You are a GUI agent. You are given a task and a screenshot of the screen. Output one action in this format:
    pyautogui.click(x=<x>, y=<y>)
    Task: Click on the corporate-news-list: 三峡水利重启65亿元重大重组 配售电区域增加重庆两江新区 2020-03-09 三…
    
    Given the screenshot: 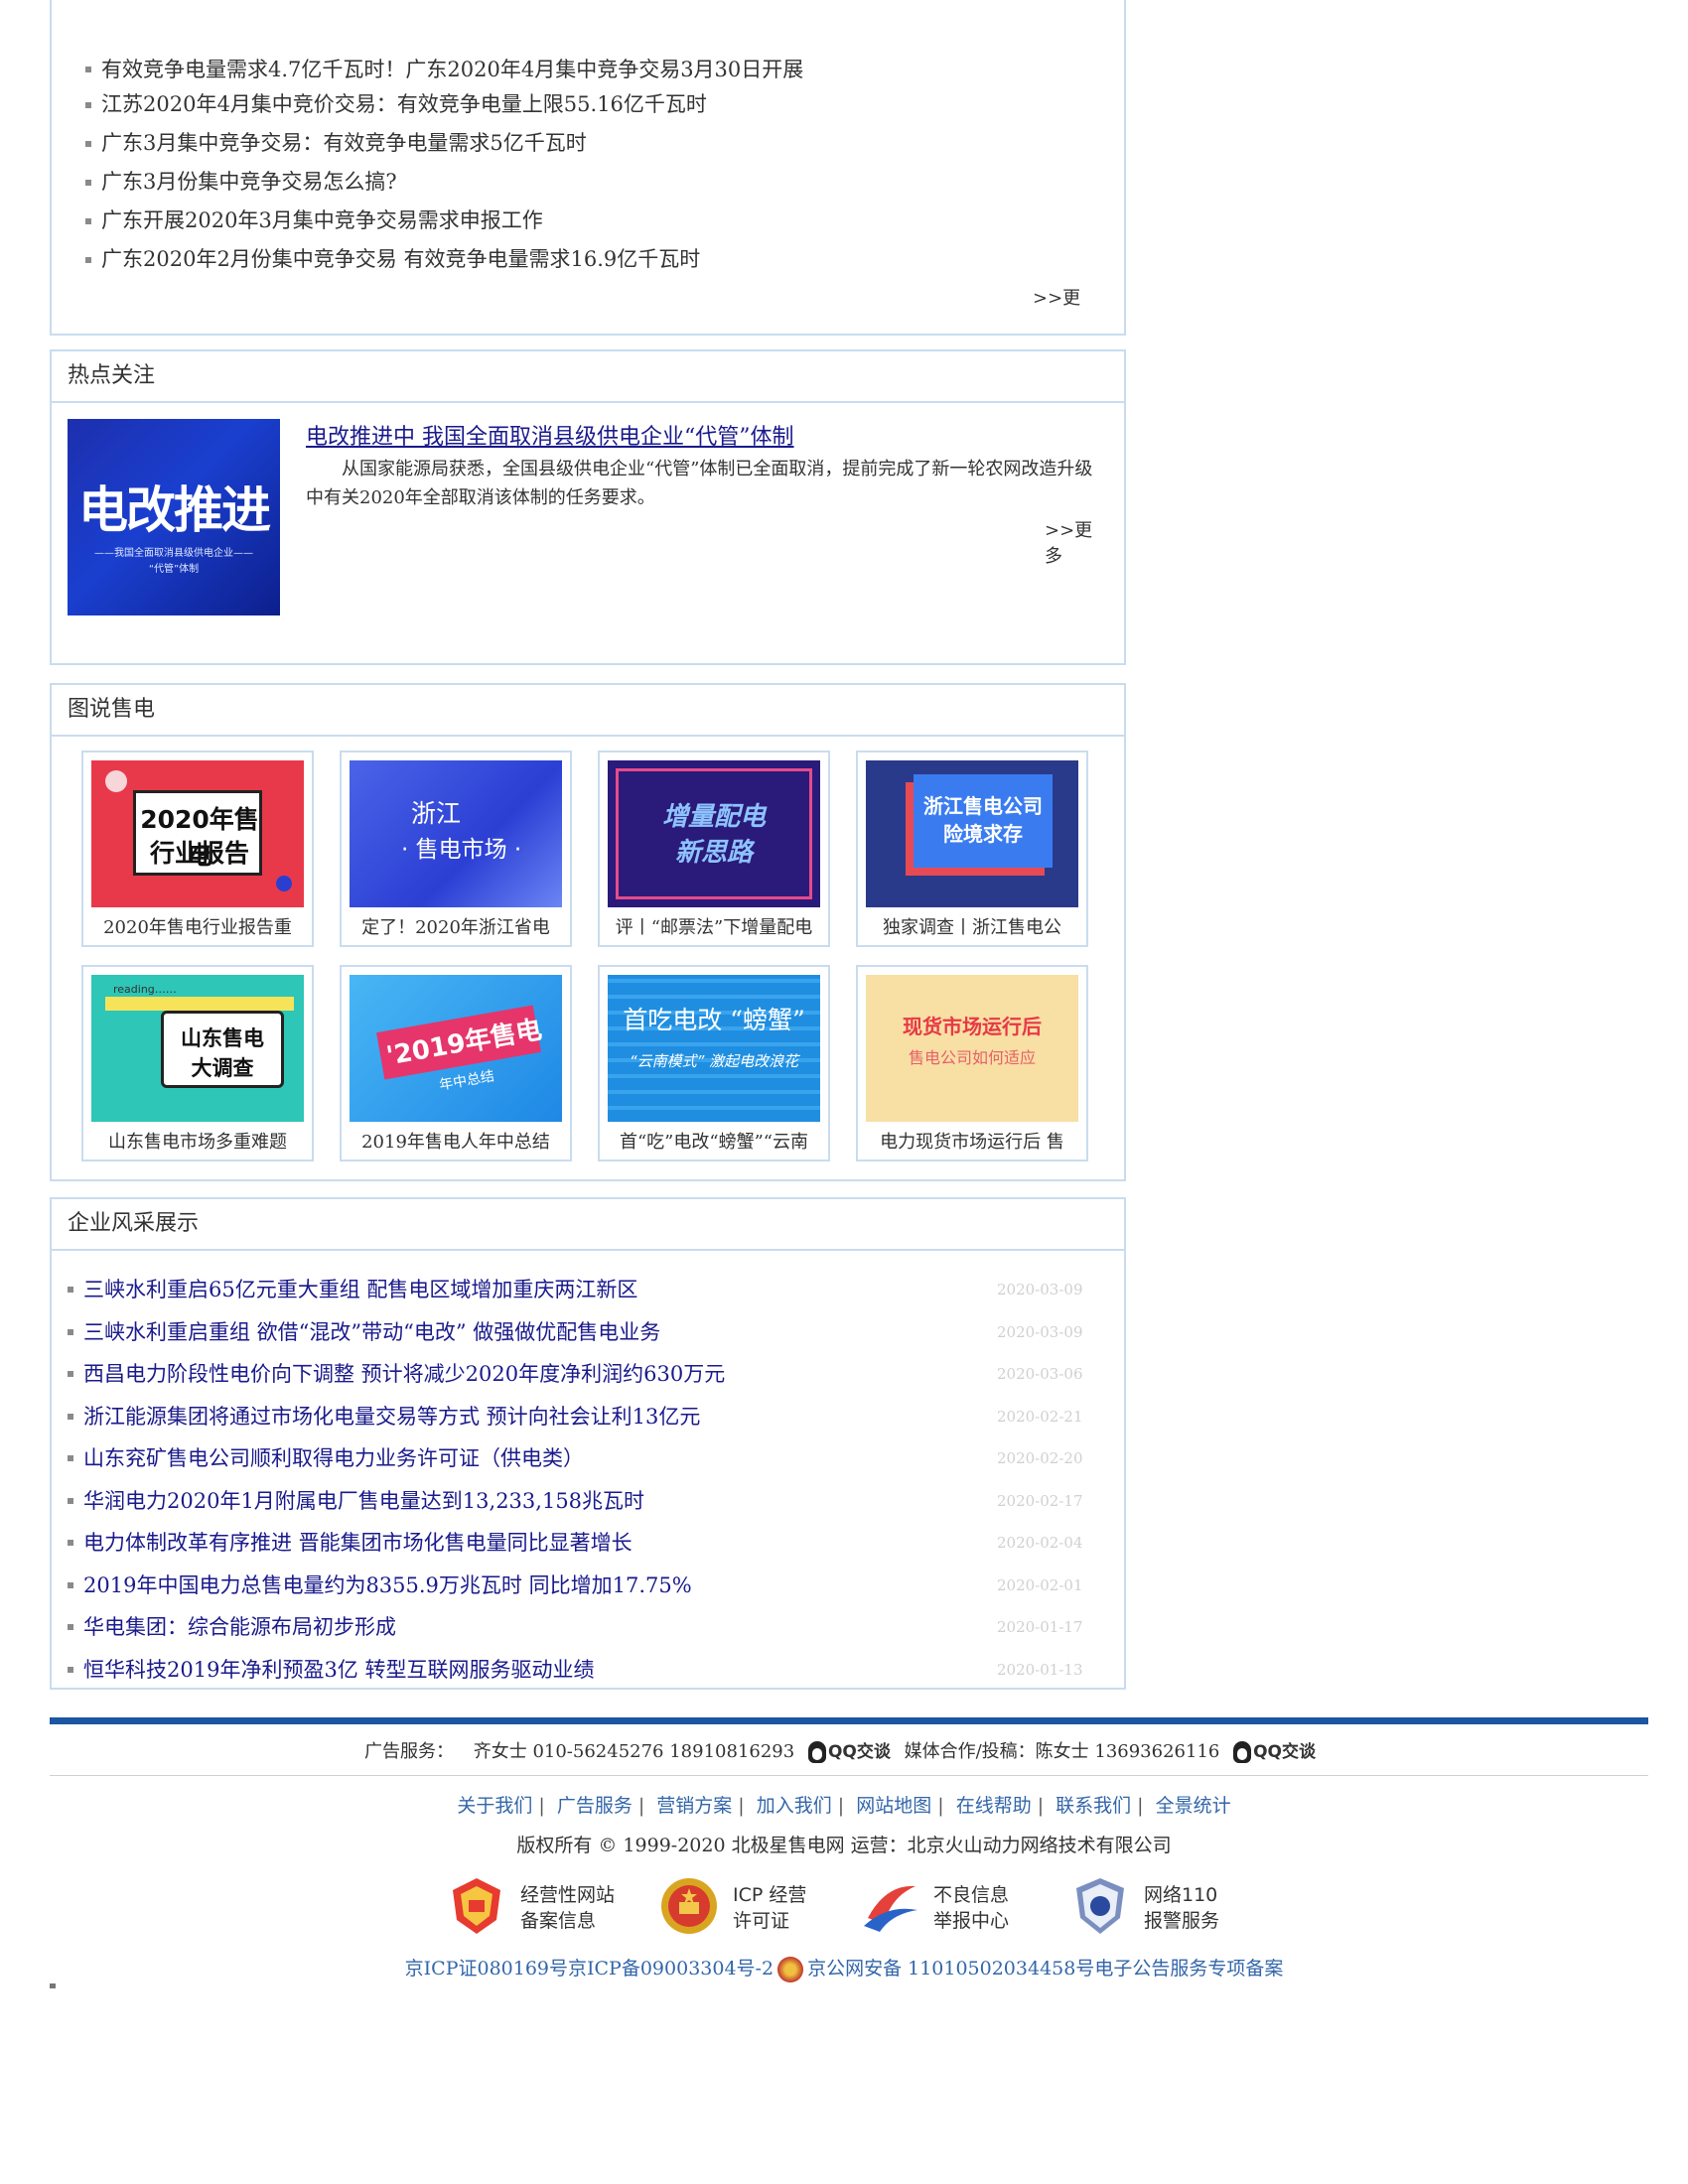 What is the action you would take?
    pyautogui.click(x=587, y=1480)
    